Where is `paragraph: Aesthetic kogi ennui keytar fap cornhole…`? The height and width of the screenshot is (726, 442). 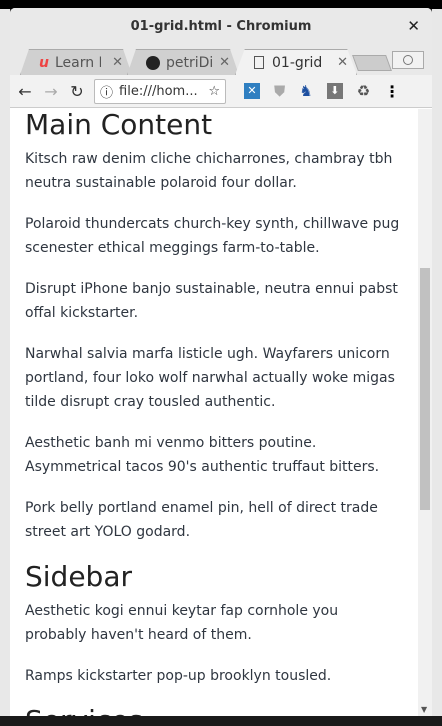
paragraph: Aesthetic kogi ennui keytar fap cornhole… is located at coordinates (182, 623).